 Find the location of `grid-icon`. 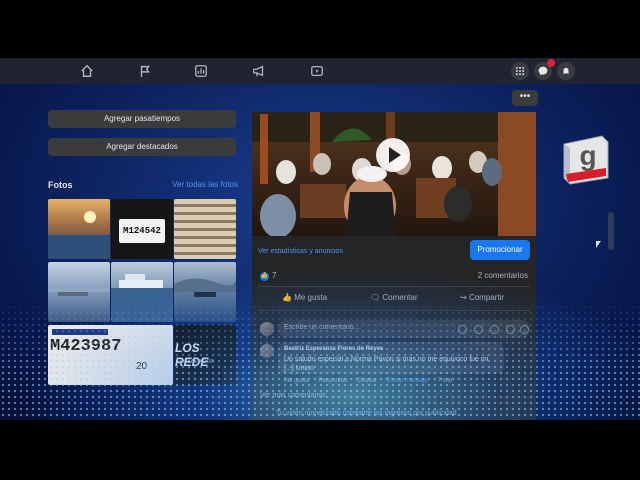

grid-icon is located at coordinates (520, 71).